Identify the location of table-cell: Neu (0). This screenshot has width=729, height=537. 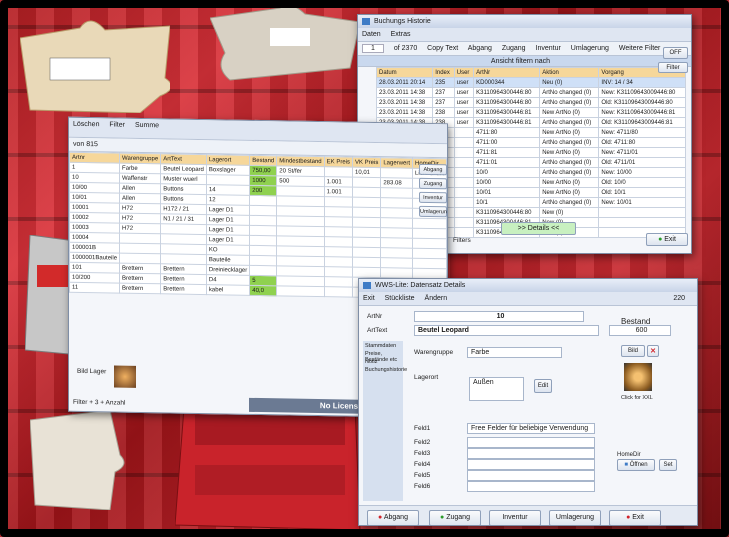
(569, 82).